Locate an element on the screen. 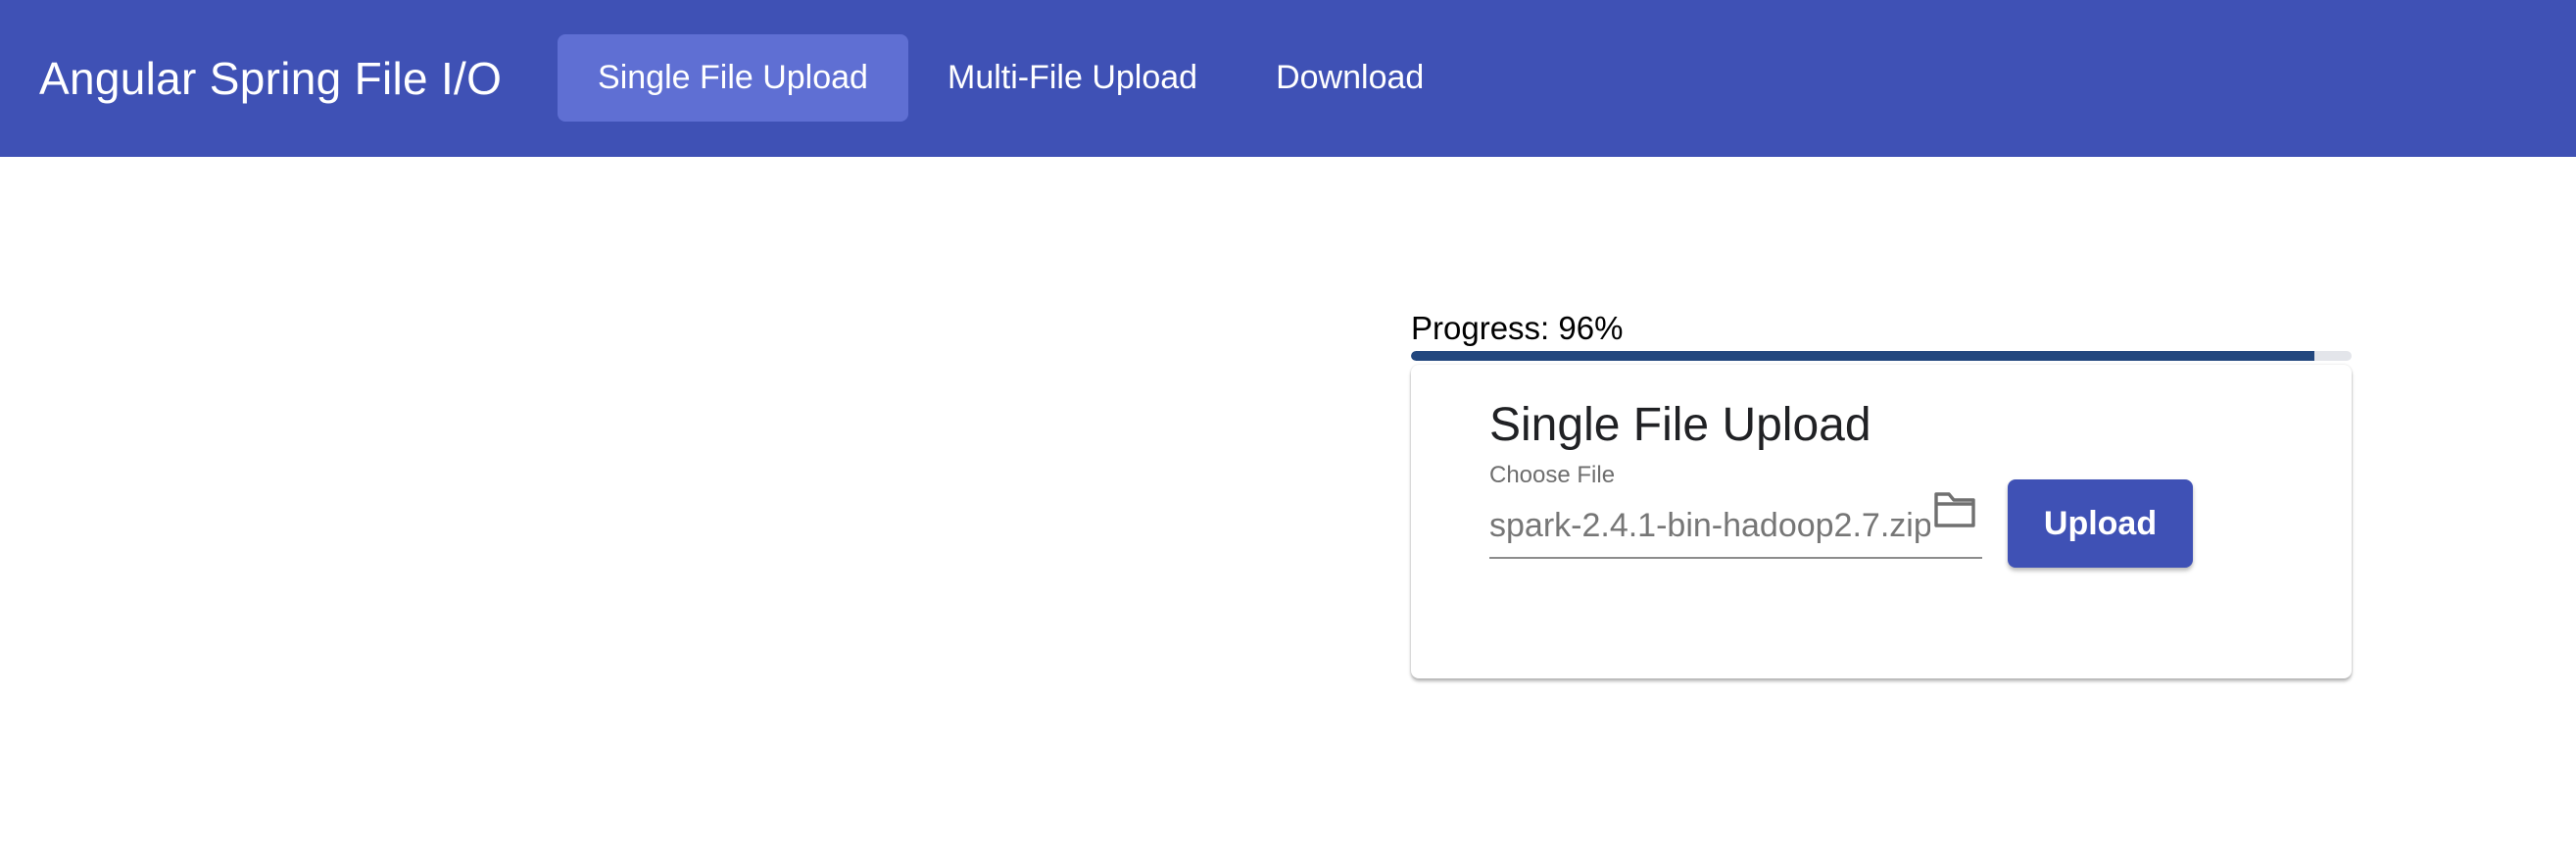 The image size is (2576, 851). choose-file-label: Choose File is located at coordinates (1552, 475).